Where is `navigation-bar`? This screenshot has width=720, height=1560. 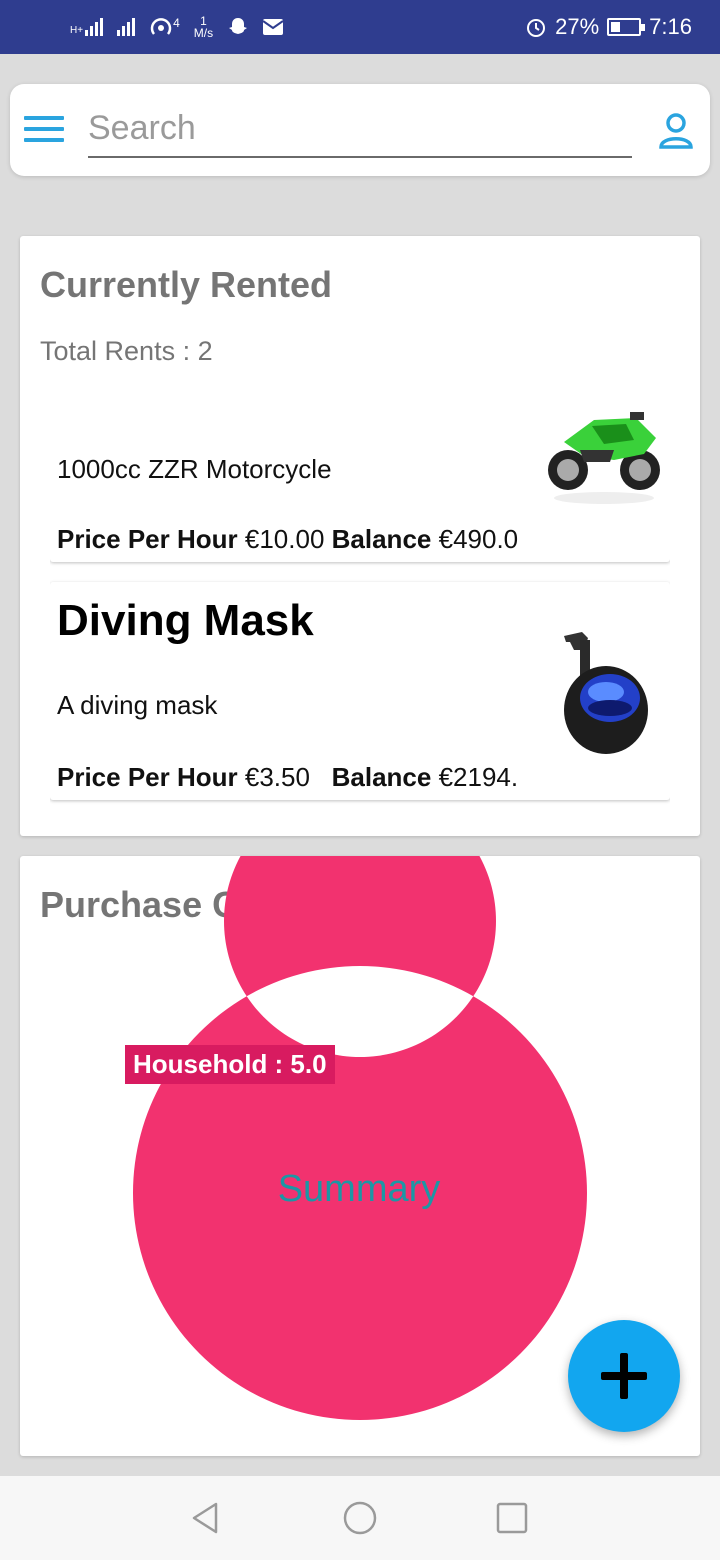
navigation-bar is located at coordinates (360, 1518).